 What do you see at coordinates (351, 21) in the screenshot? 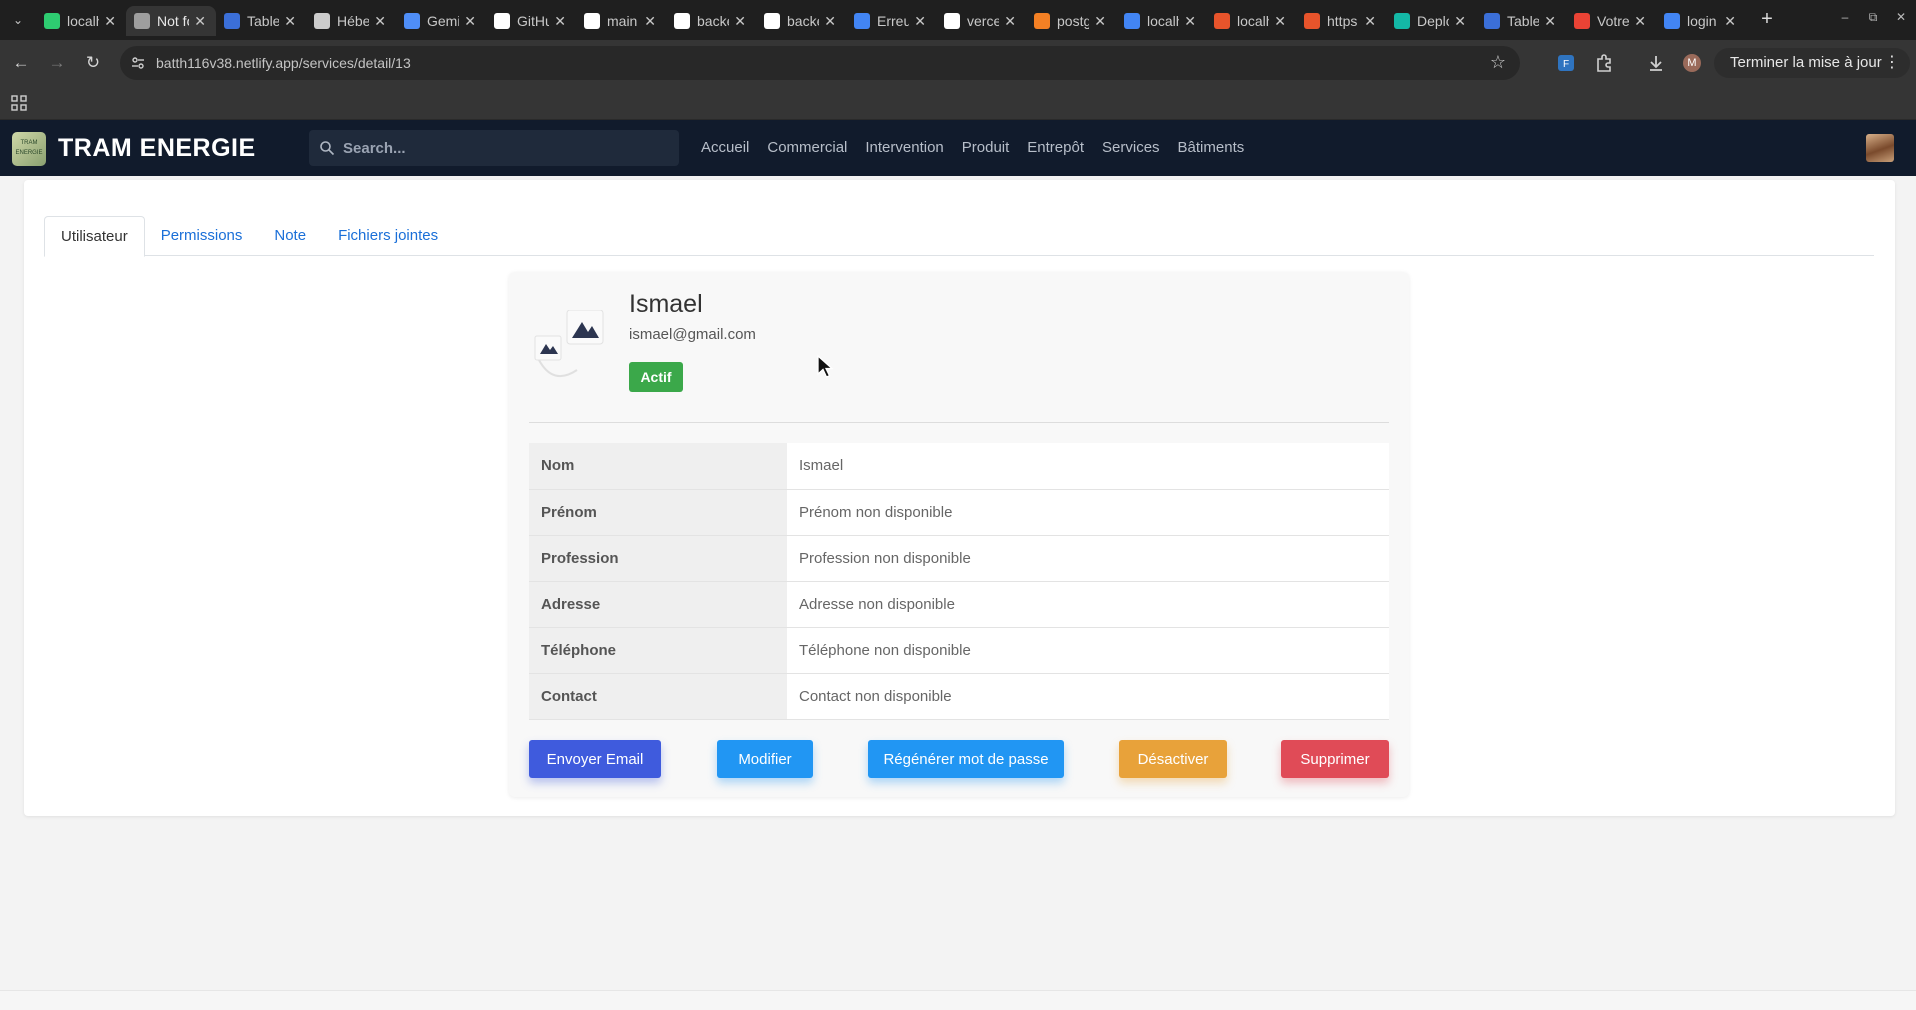
I see `browser-tab: Hébergement ✕` at bounding box center [351, 21].